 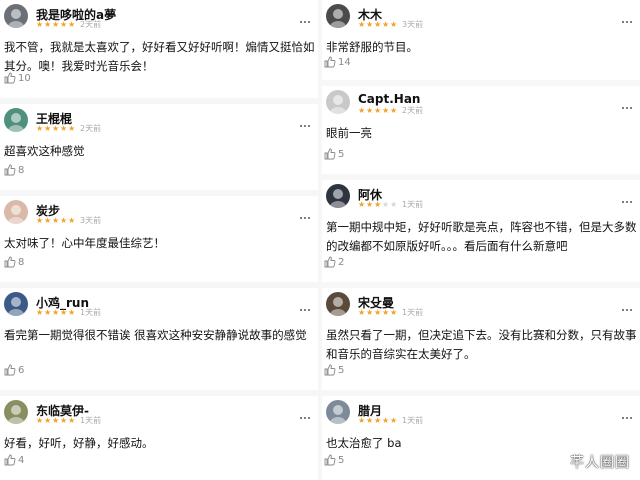 I want to click on like-button: 4, so click(x=14, y=460).